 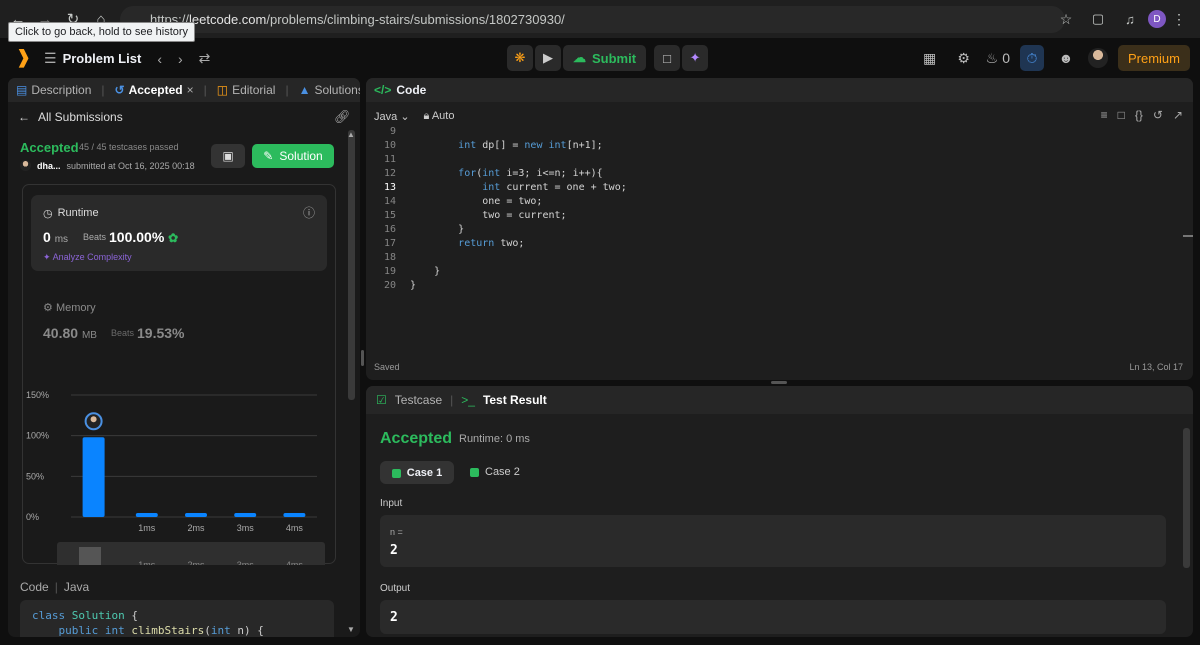 I want to click on coins-count: 0, so click(x=1006, y=58).